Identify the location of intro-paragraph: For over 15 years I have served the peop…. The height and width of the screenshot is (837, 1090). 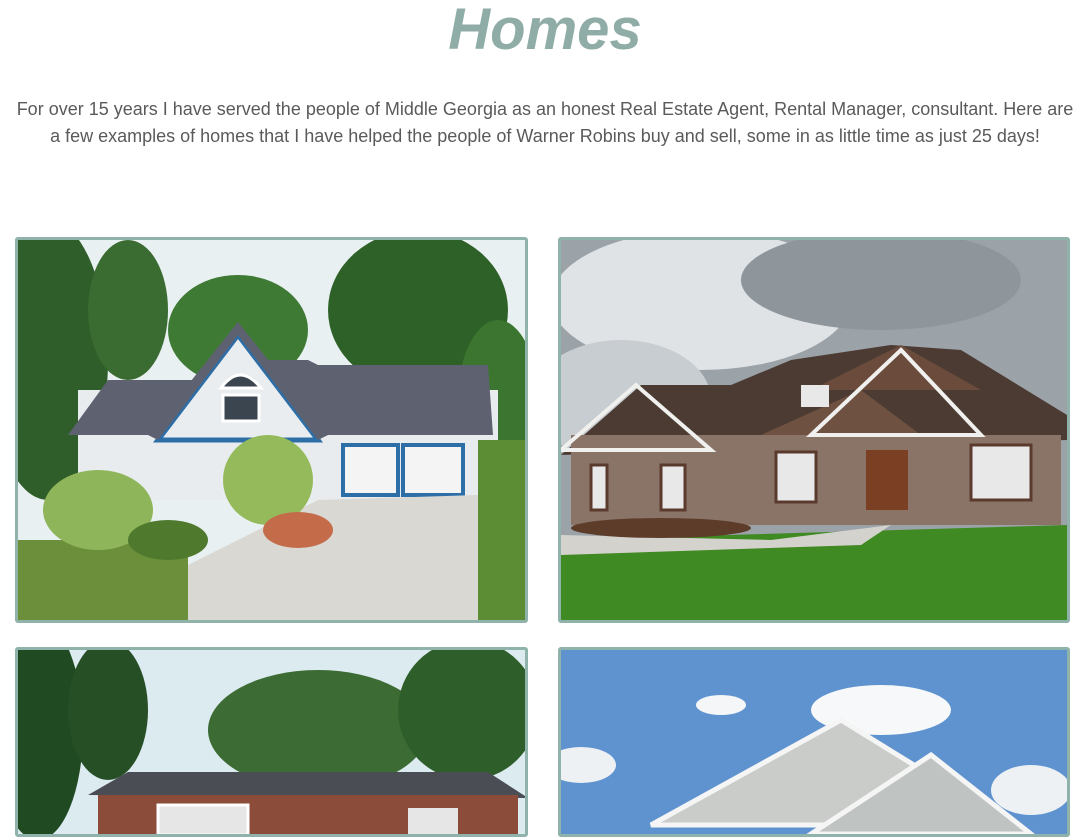
(545, 122).